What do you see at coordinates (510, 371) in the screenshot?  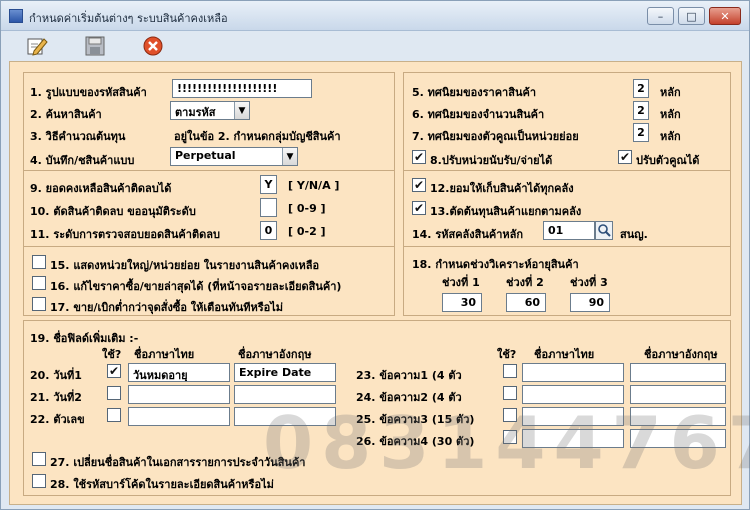 I see `text1-use-checkbox` at bounding box center [510, 371].